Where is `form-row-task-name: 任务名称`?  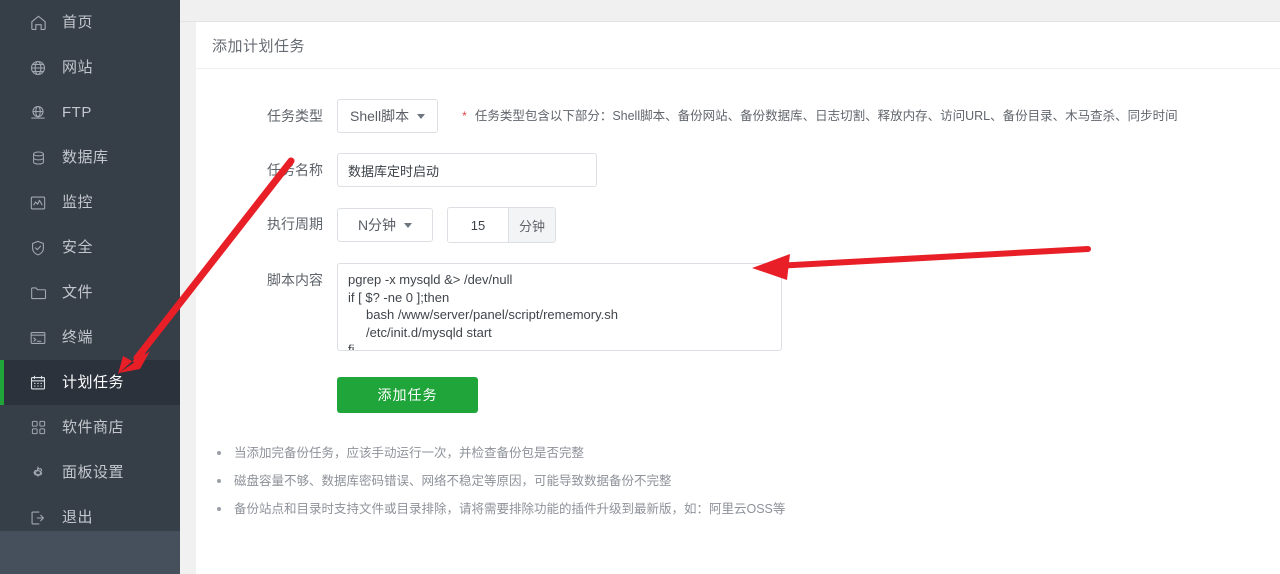 form-row-task-name: 任务名称 is located at coordinates (738, 170).